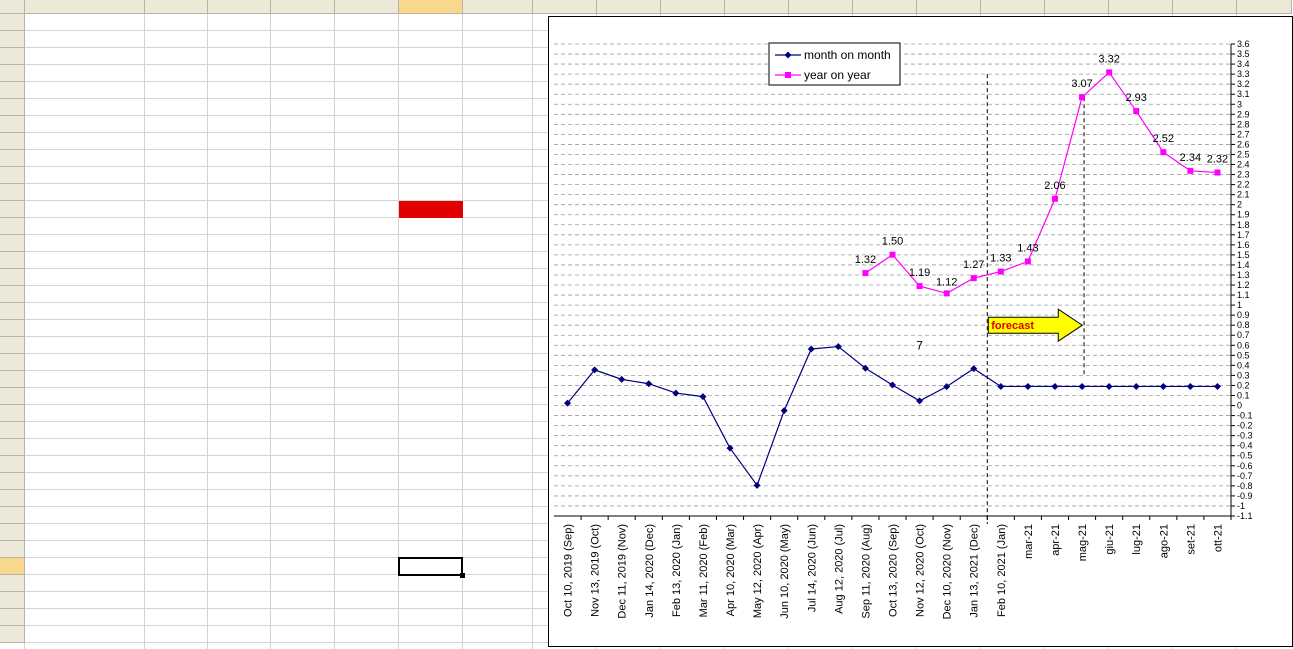 This screenshot has height=649, width=1293. Describe the element at coordinates (176, 7) in the screenshot. I see `column-header-b` at that location.